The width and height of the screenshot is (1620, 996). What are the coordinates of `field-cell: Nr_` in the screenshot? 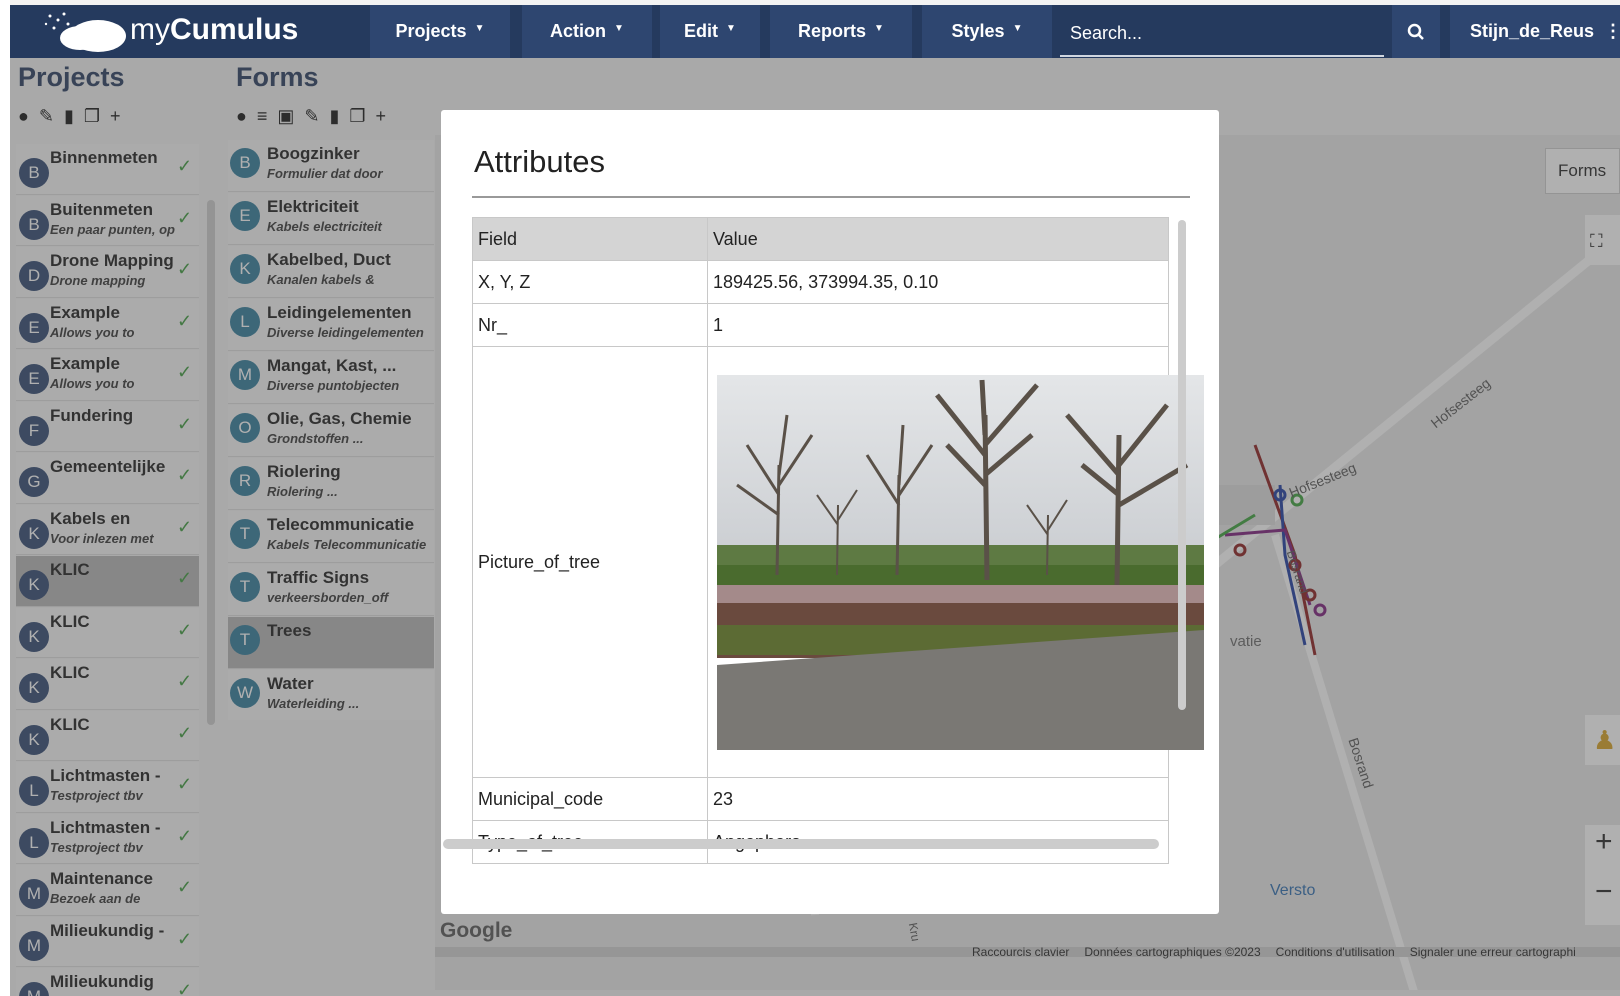 It's located at (590, 325).